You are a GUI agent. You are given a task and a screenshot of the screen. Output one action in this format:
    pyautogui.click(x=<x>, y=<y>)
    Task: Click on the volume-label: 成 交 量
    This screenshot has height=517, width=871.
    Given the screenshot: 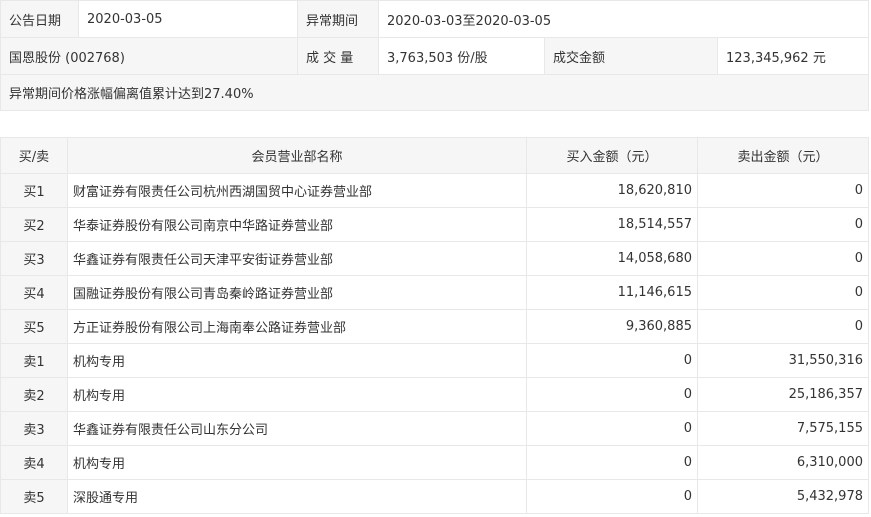 What is the action you would take?
    pyautogui.click(x=338, y=56)
    